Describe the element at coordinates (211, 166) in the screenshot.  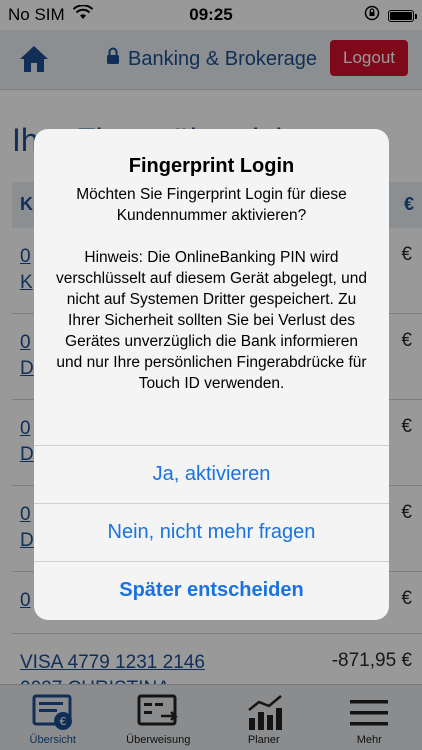
I see `alert-title: Fingerprint Login` at that location.